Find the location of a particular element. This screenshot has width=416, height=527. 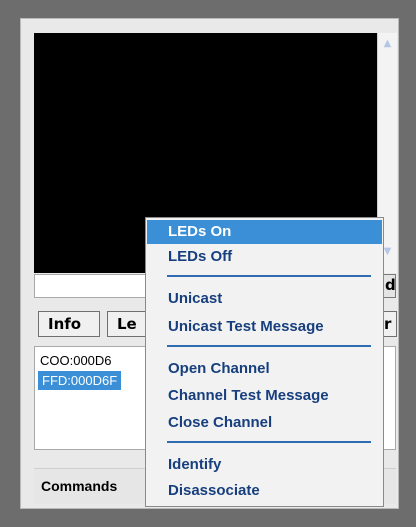

menu-item-identify: Identify is located at coordinates (264, 465).